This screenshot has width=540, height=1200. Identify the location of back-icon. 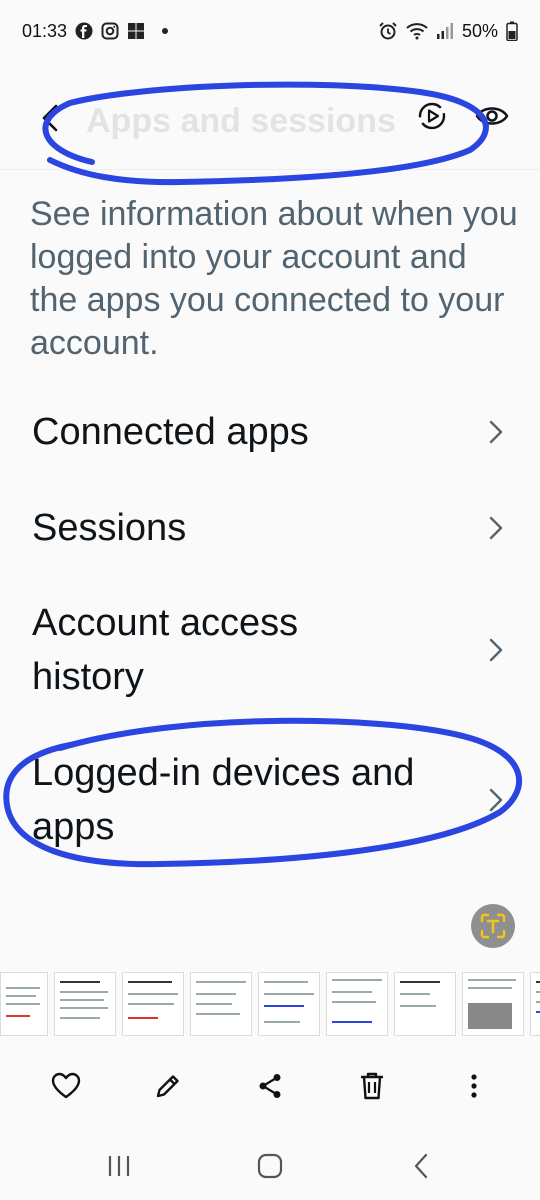
(421, 1166).